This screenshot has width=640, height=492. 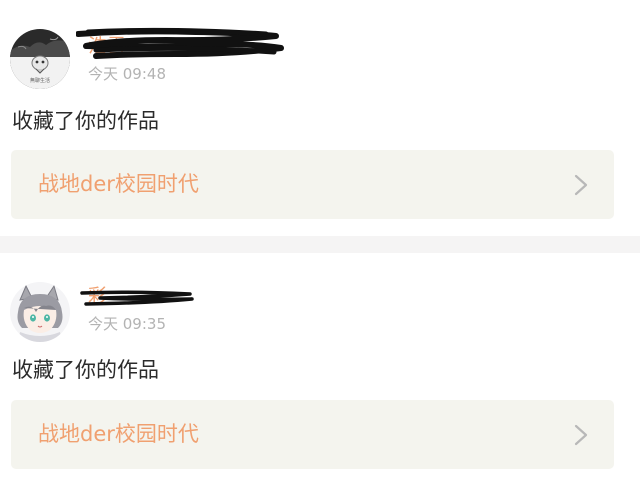 I want to click on avatar-image: 無聊生活, so click(x=40, y=59).